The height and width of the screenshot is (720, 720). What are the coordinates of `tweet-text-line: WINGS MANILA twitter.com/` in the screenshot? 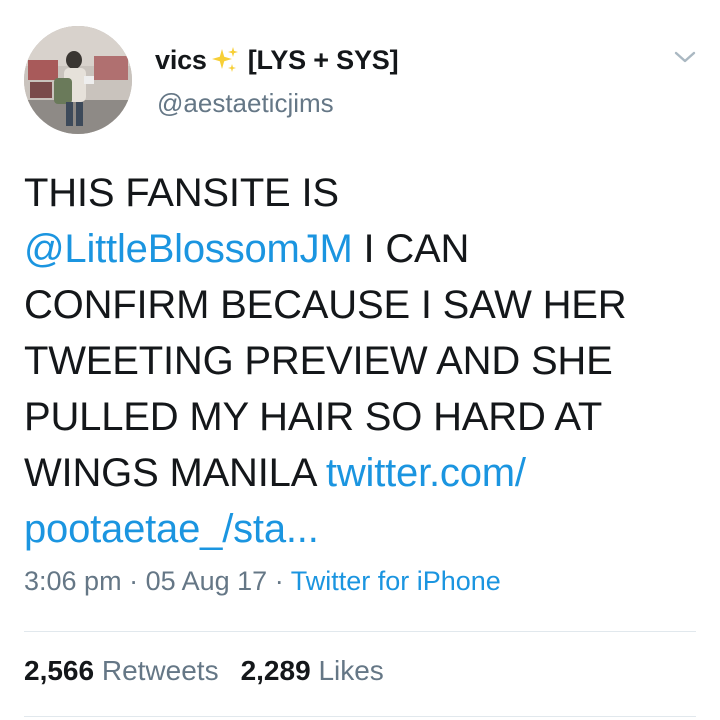 It's located at (354, 473).